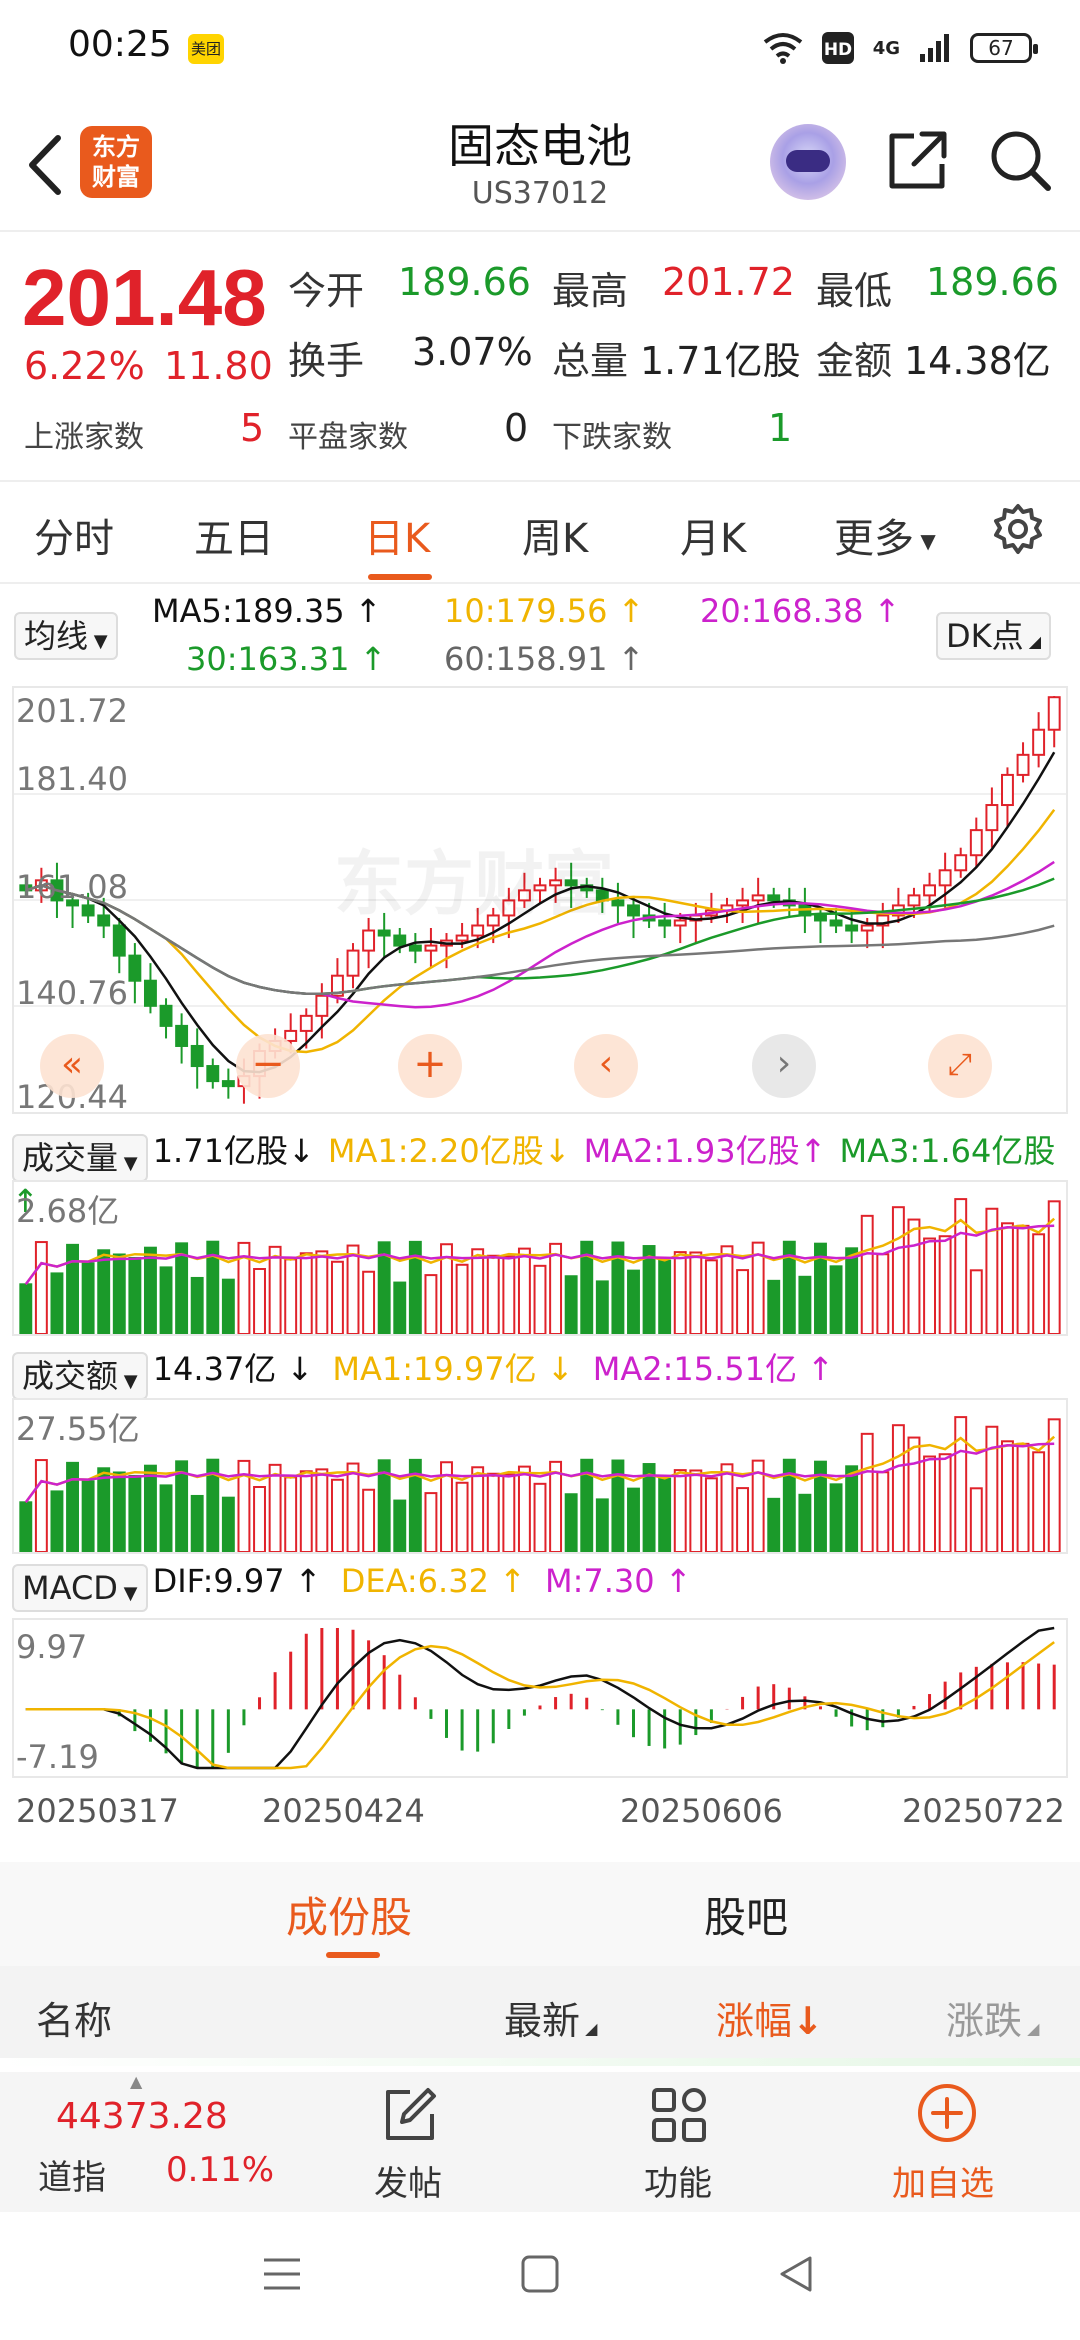  What do you see at coordinates (540, 1476) in the screenshot?
I see `amount-chart: 27.55亿` at bounding box center [540, 1476].